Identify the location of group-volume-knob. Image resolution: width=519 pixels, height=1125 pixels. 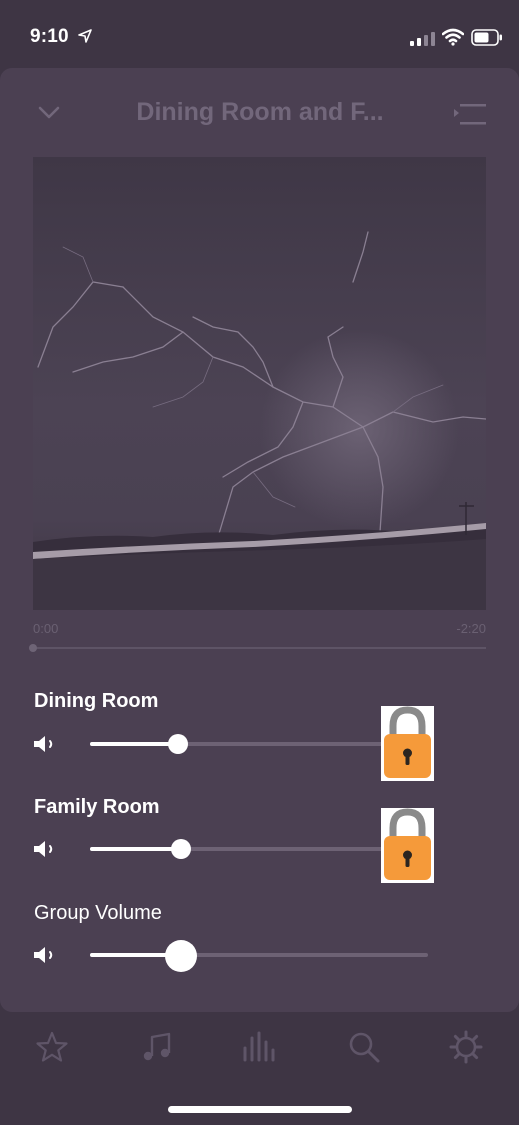
(181, 956).